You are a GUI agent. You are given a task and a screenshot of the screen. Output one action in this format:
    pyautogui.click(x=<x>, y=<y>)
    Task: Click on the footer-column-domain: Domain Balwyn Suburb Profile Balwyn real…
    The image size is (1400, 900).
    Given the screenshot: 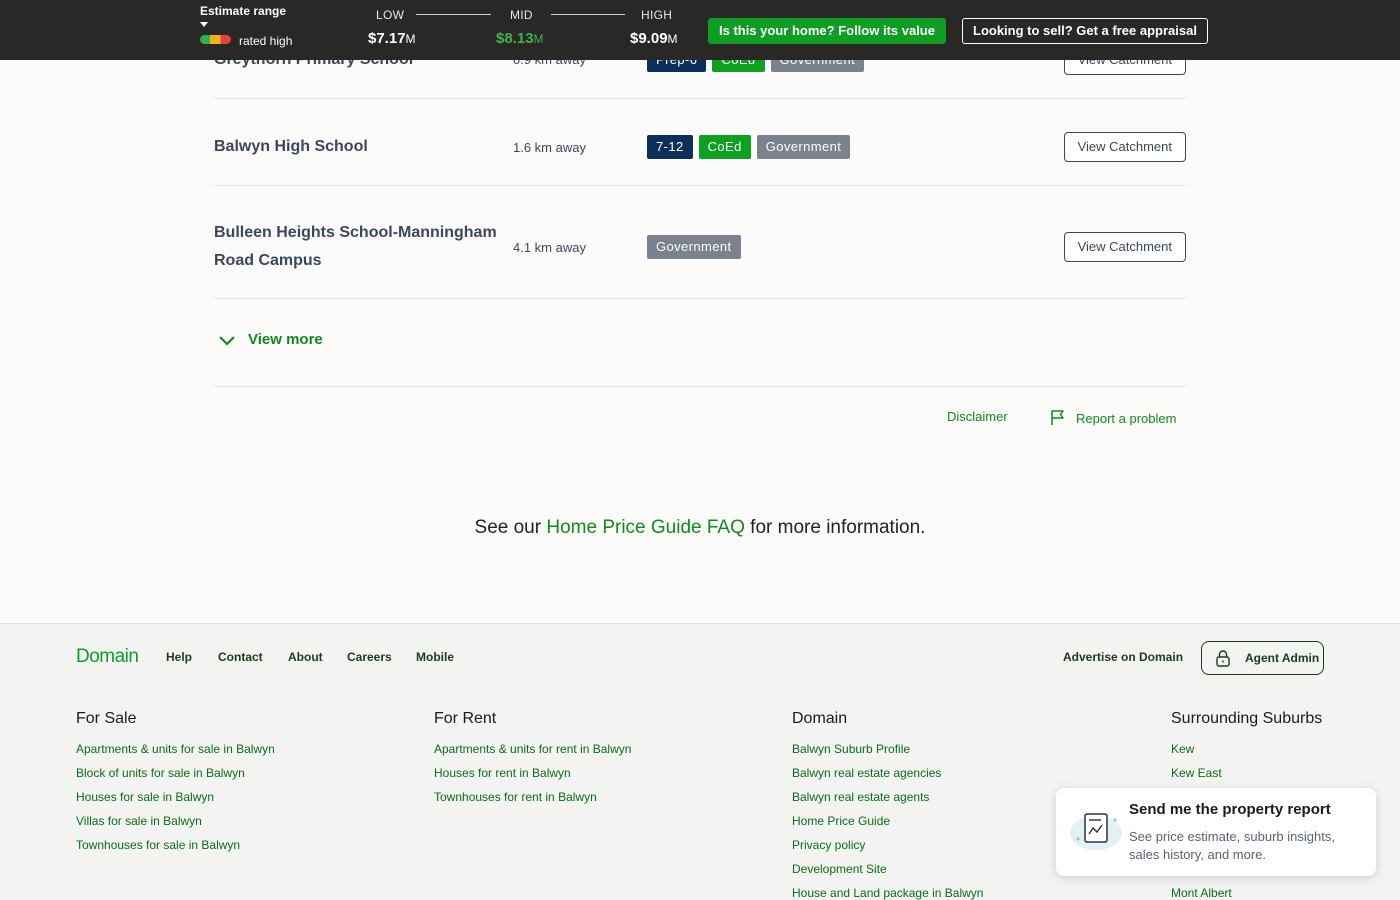 What is the action you would take?
    pyautogui.click(x=887, y=805)
    